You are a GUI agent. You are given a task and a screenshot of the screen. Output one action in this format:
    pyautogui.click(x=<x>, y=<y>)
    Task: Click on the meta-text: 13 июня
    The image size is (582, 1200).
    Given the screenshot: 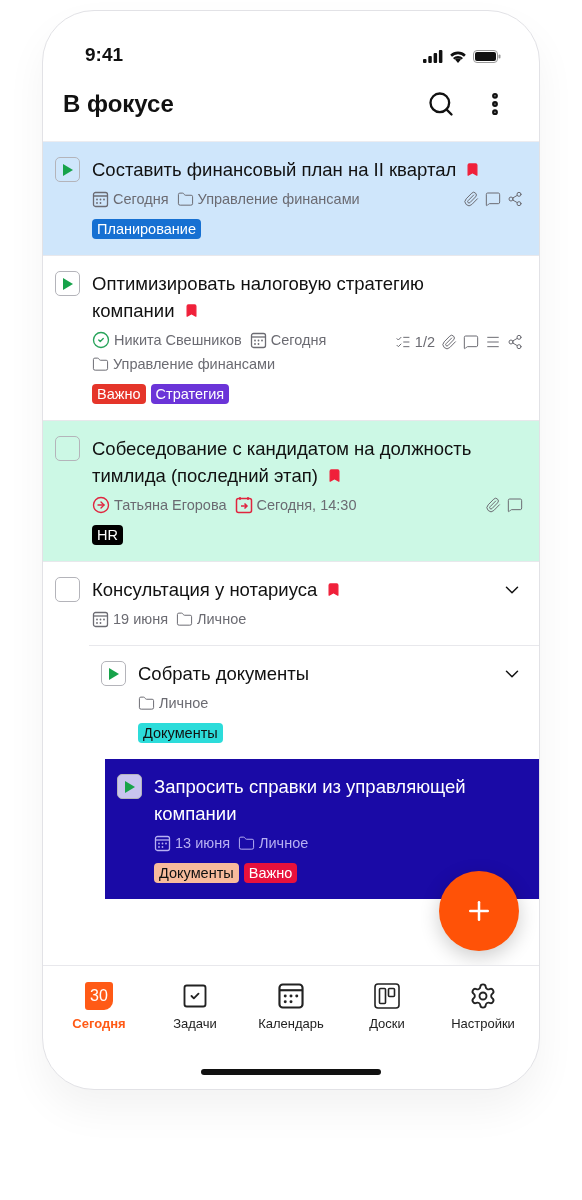 What is the action you would take?
    pyautogui.click(x=202, y=843)
    